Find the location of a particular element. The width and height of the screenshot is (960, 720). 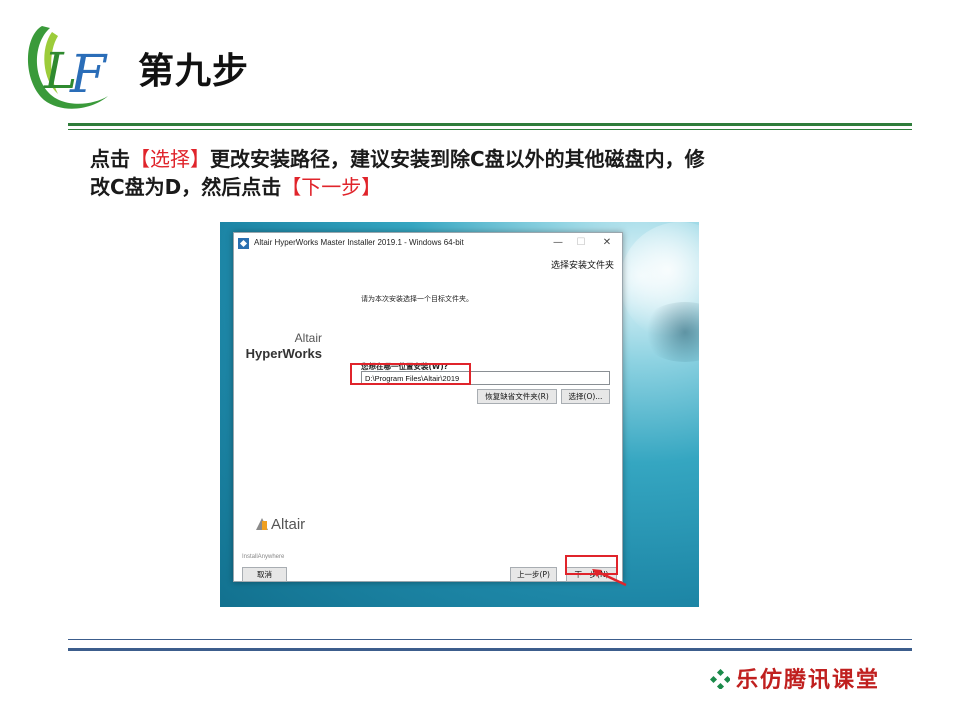

top-rule-thin is located at coordinates (490, 129).